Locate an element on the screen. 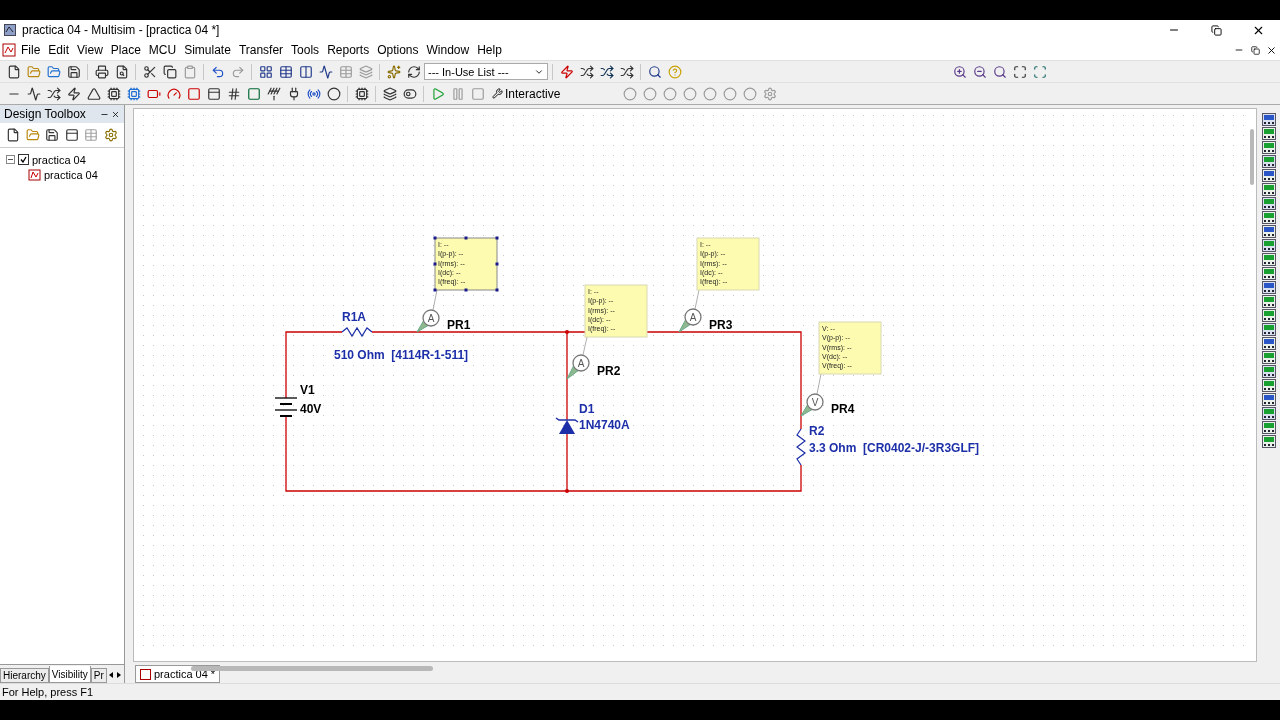  component-reference: V1 is located at coordinates (307, 390).